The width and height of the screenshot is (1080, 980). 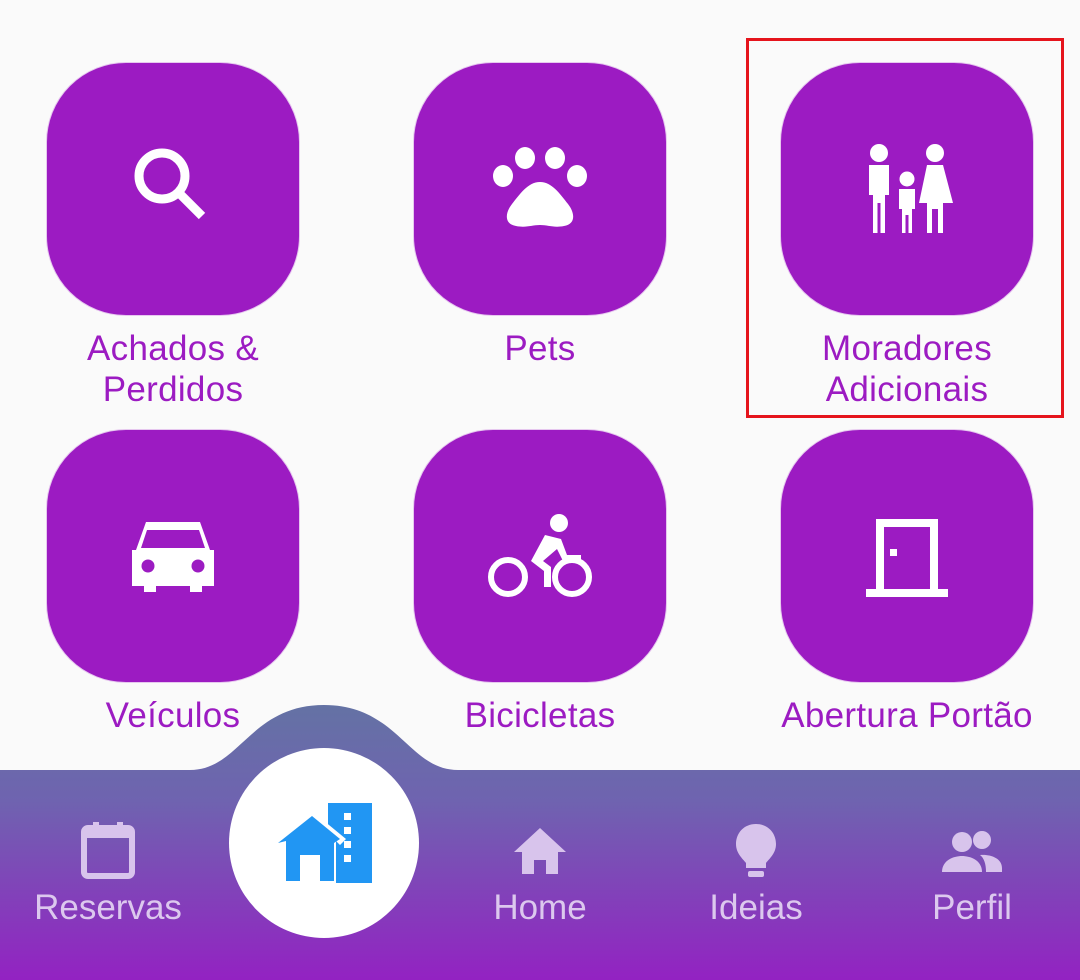 What do you see at coordinates (756, 907) in the screenshot?
I see `nav-label-ideias: Ideias` at bounding box center [756, 907].